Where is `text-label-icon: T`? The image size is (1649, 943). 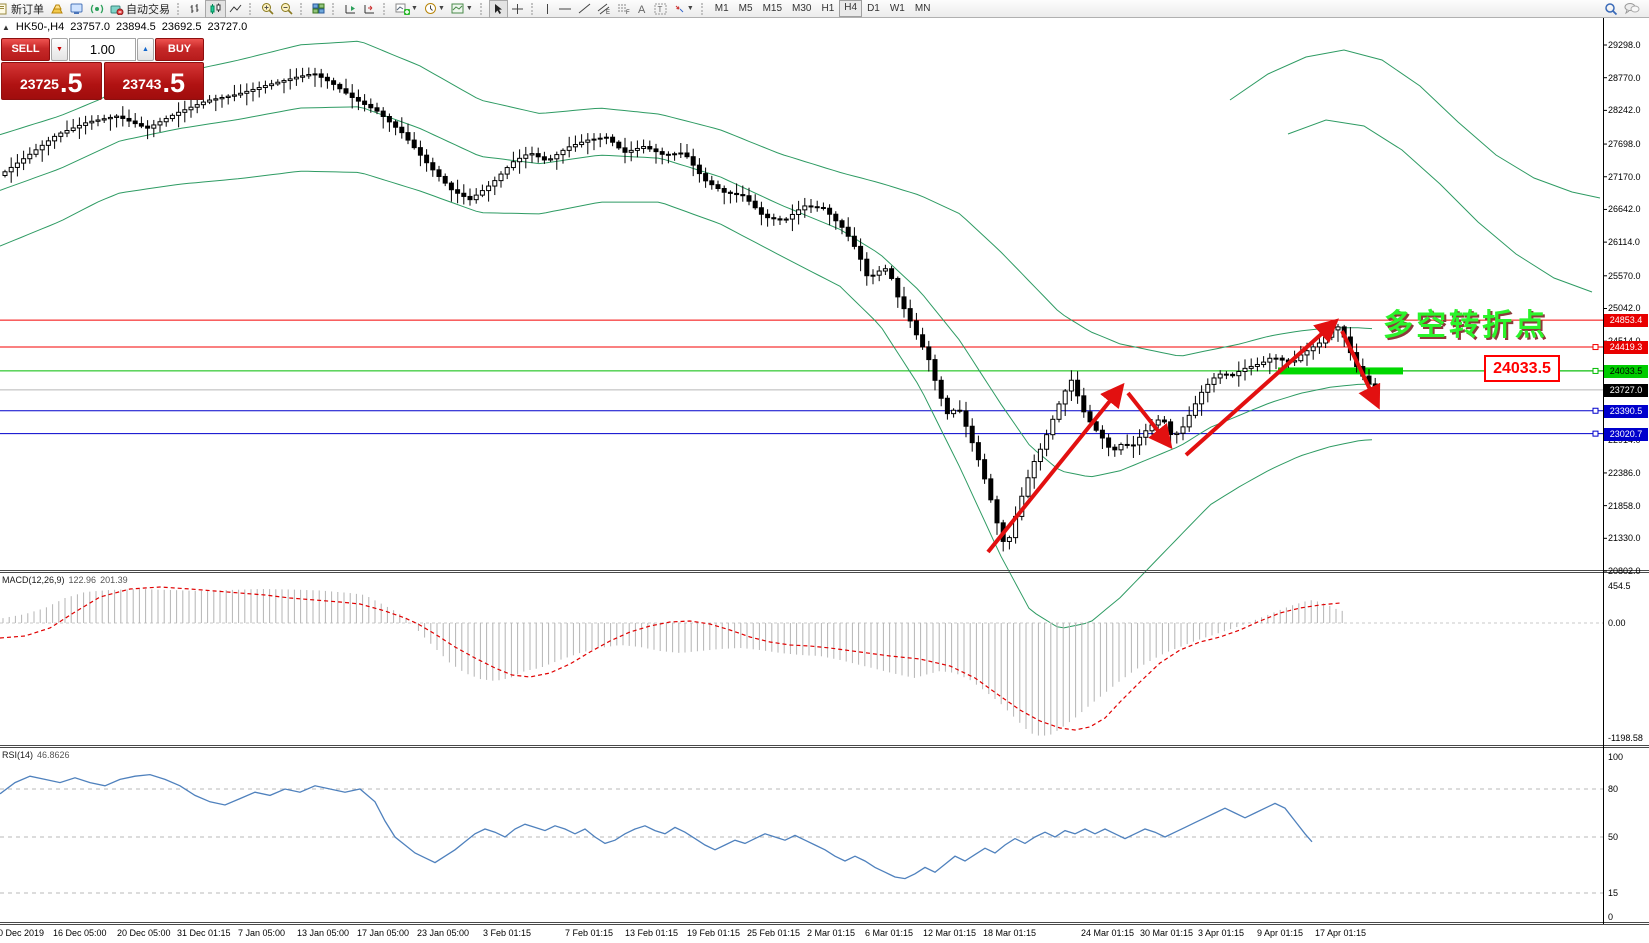 text-label-icon: T is located at coordinates (660, 8).